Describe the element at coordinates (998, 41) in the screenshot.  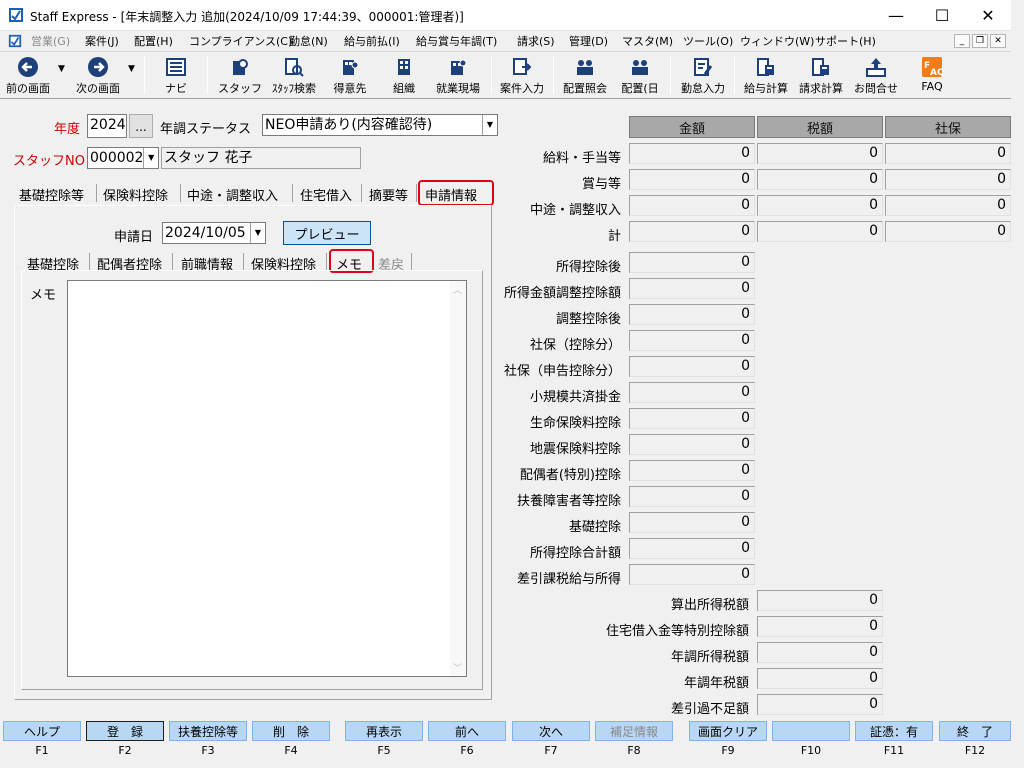
I see `mdi-close-button: ✕` at that location.